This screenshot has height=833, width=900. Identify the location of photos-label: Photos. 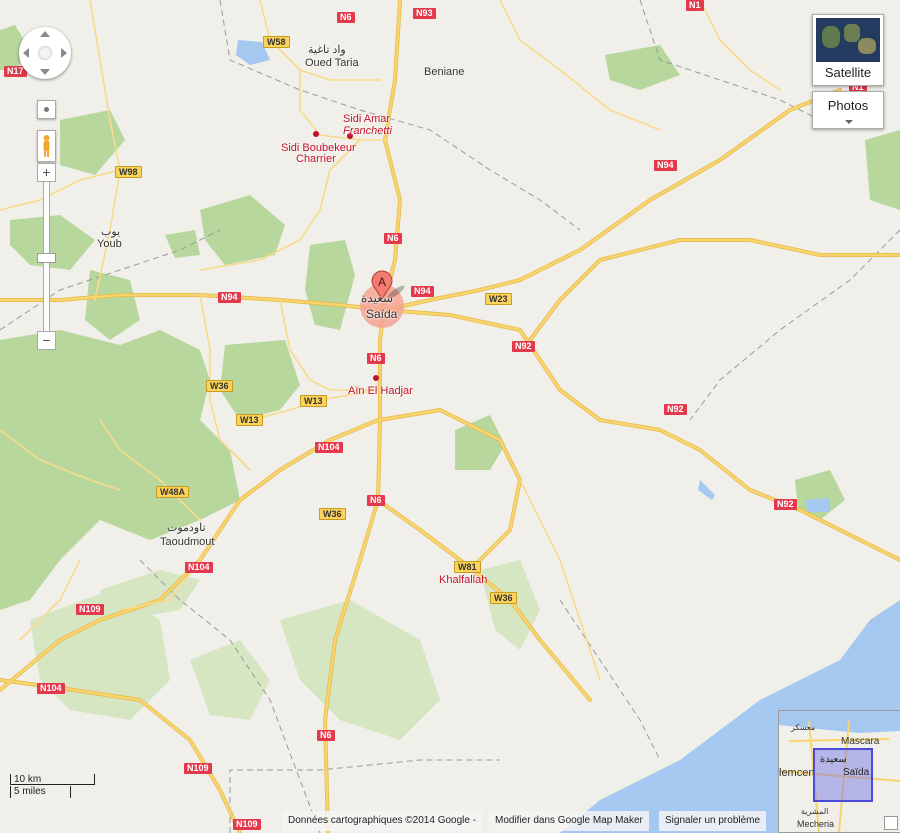
(848, 105).